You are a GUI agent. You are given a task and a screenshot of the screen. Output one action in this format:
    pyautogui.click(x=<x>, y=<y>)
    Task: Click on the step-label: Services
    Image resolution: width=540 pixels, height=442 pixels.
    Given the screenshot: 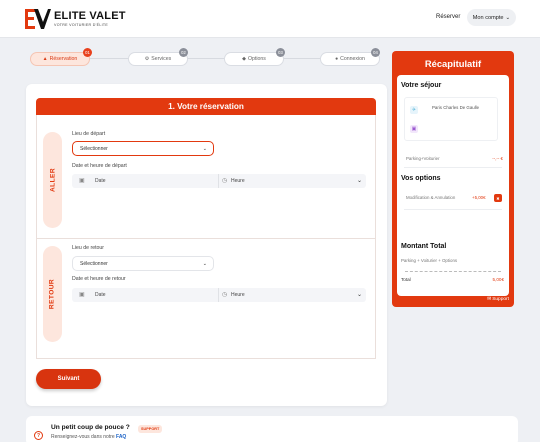 What is the action you would take?
    pyautogui.click(x=161, y=59)
    